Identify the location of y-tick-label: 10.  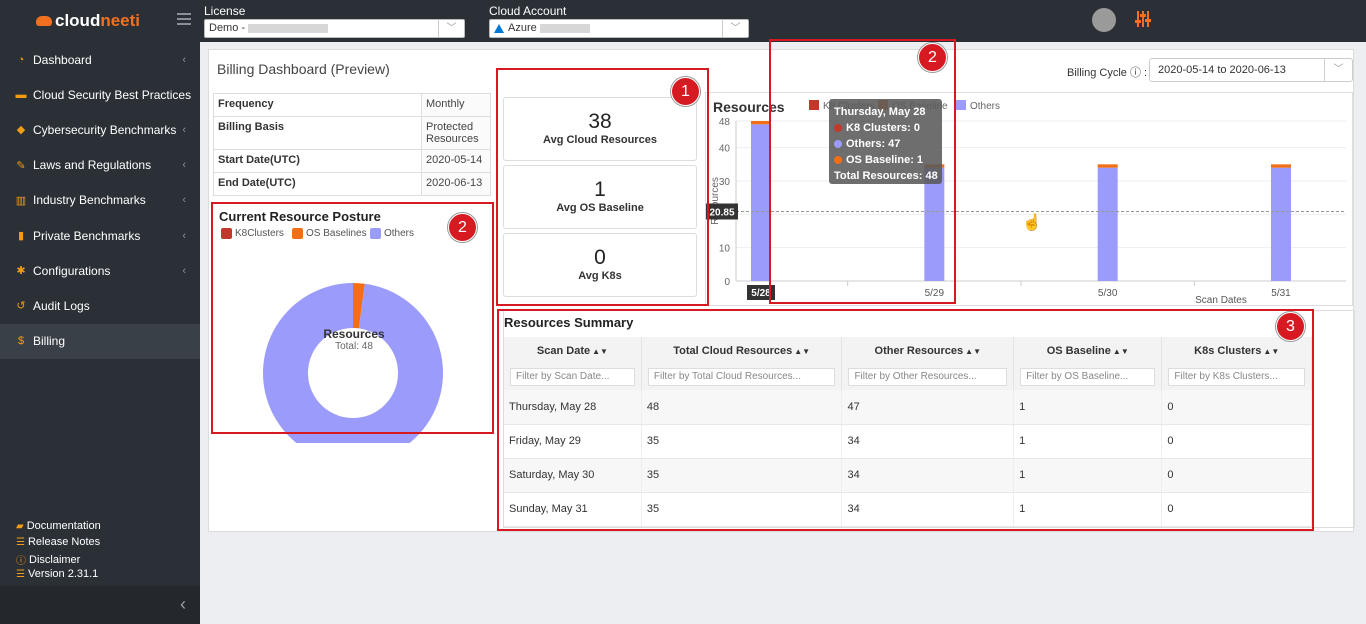
(725, 249).